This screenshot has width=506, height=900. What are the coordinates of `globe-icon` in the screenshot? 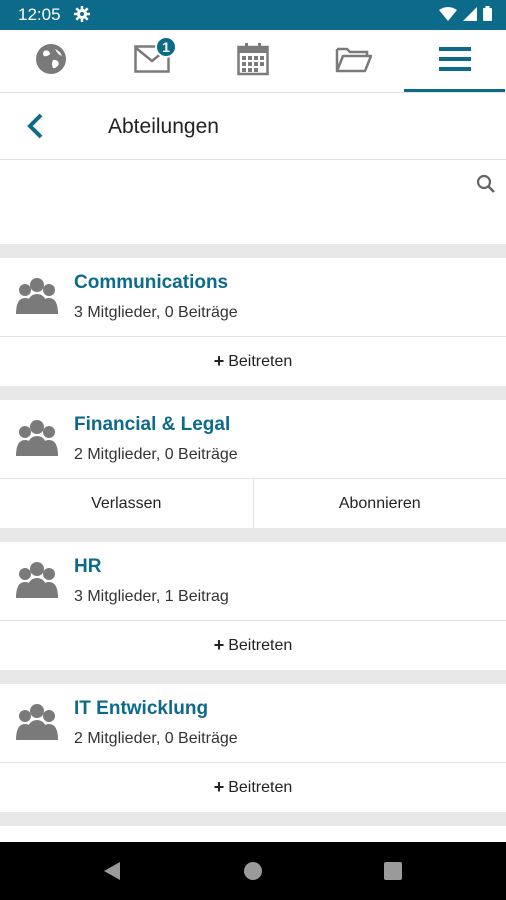 It's located at (51, 61).